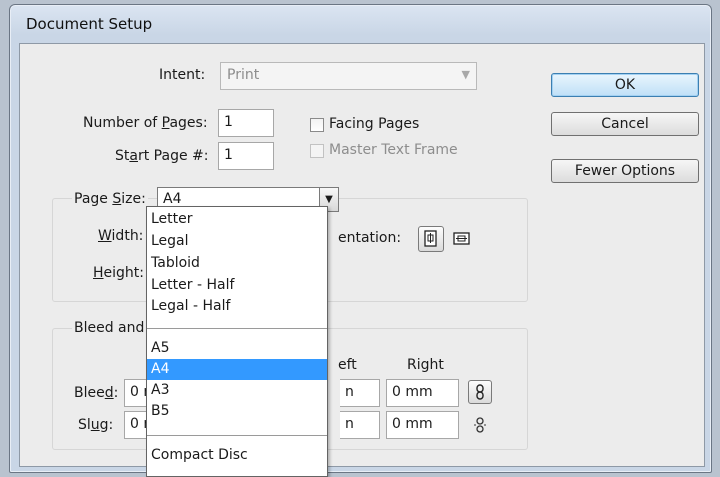 The height and width of the screenshot is (477, 720). Describe the element at coordinates (237, 455) in the screenshot. I see `option-compact-disc: Compact Disc` at that location.